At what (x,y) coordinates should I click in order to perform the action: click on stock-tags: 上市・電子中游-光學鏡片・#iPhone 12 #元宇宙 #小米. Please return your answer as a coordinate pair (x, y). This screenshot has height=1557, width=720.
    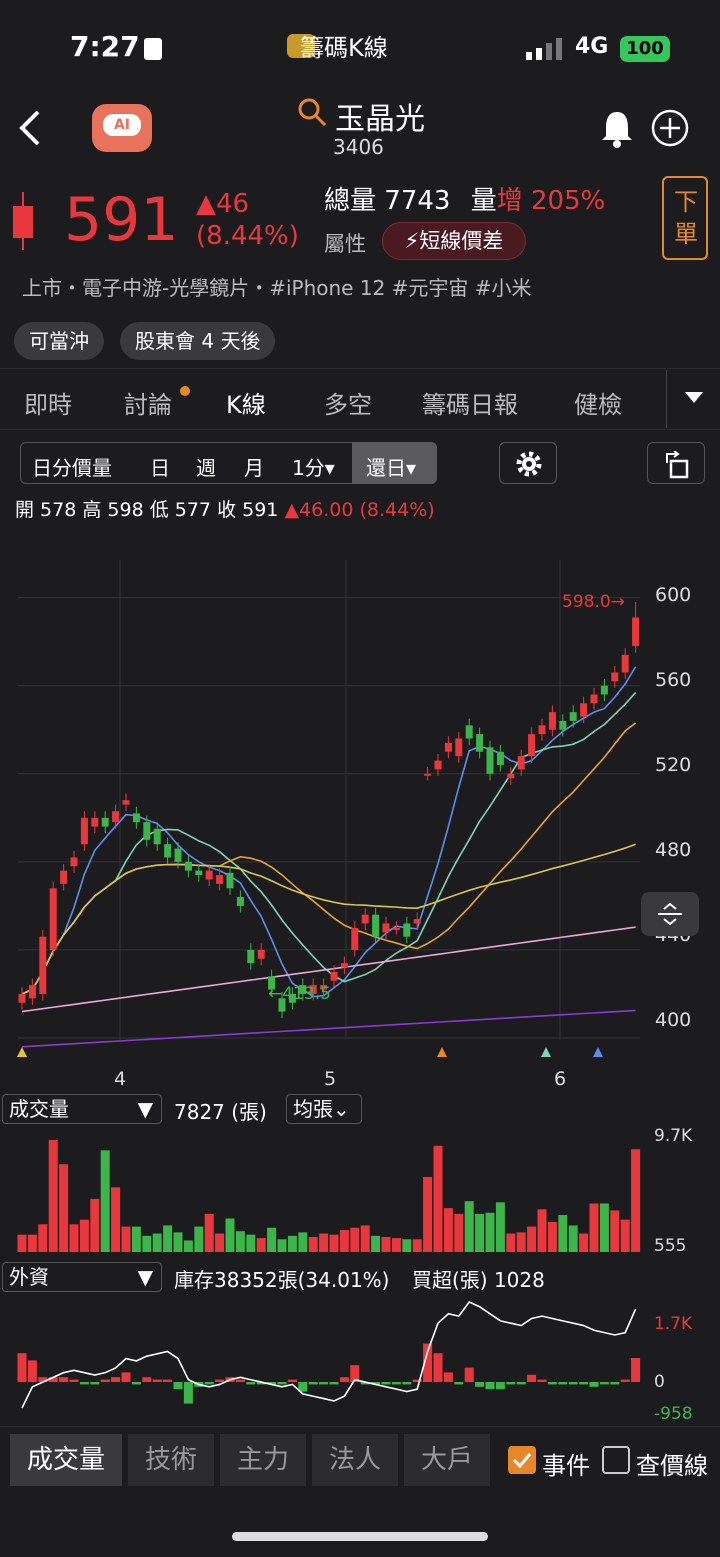
    Looking at the image, I should click on (277, 286).